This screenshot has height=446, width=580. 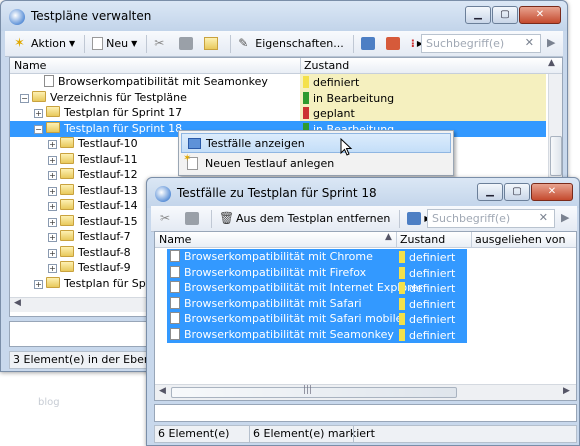 I want to click on sub-paste-button, so click(x=193, y=219).